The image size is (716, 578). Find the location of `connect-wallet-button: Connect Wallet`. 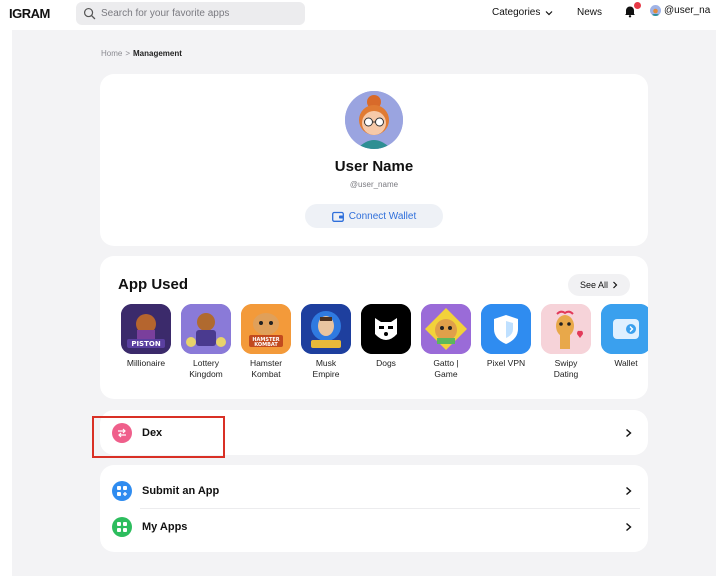

connect-wallet-button: Connect Wallet is located at coordinates (374, 216).